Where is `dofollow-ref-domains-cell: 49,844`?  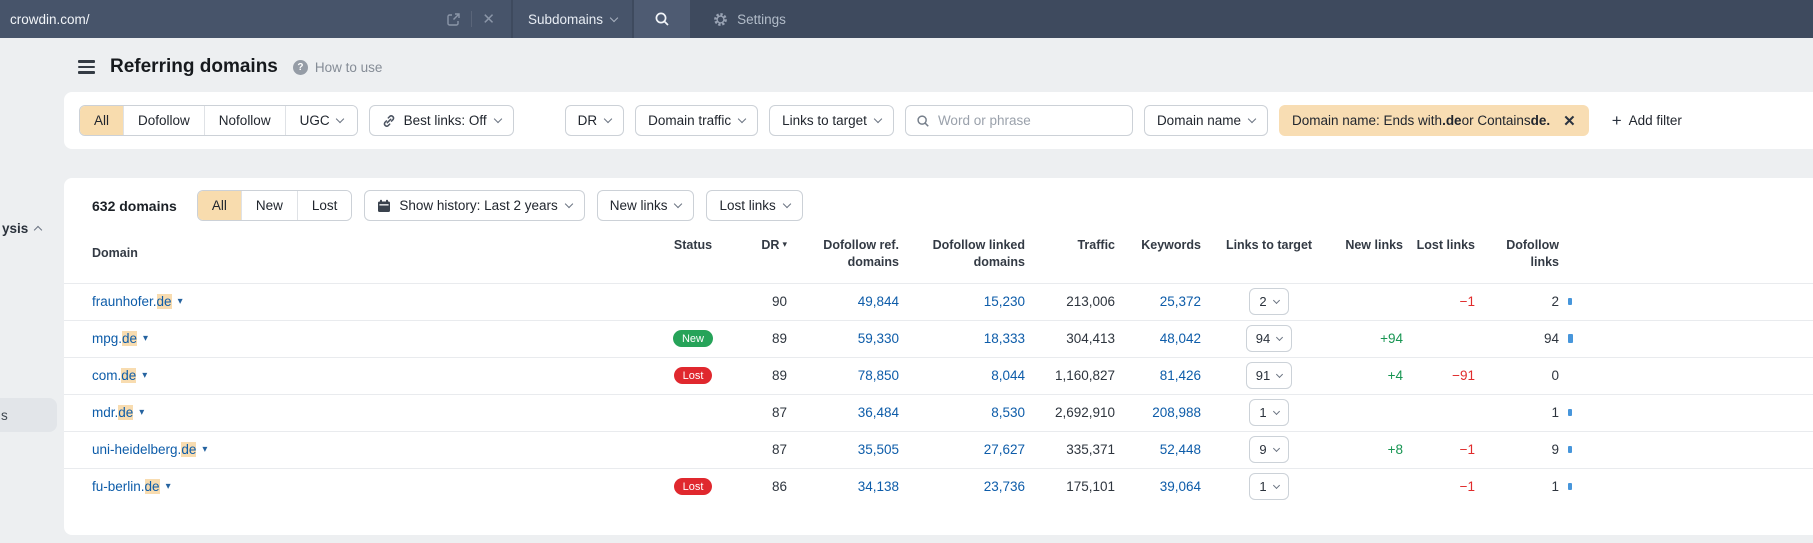 dofollow-ref-domains-cell: 49,844 is located at coordinates (843, 301).